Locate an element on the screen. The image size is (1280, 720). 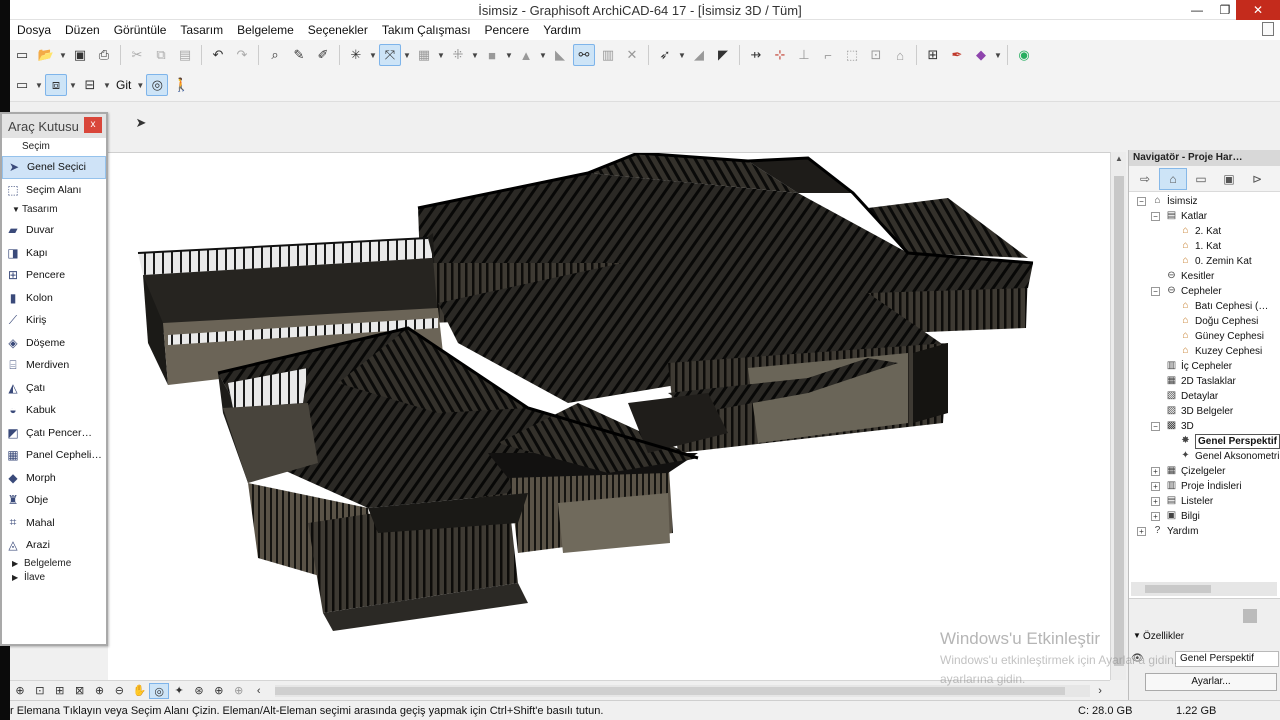
section-belgeleme: ▶ Belgeleme is located at coordinates (54, 564).